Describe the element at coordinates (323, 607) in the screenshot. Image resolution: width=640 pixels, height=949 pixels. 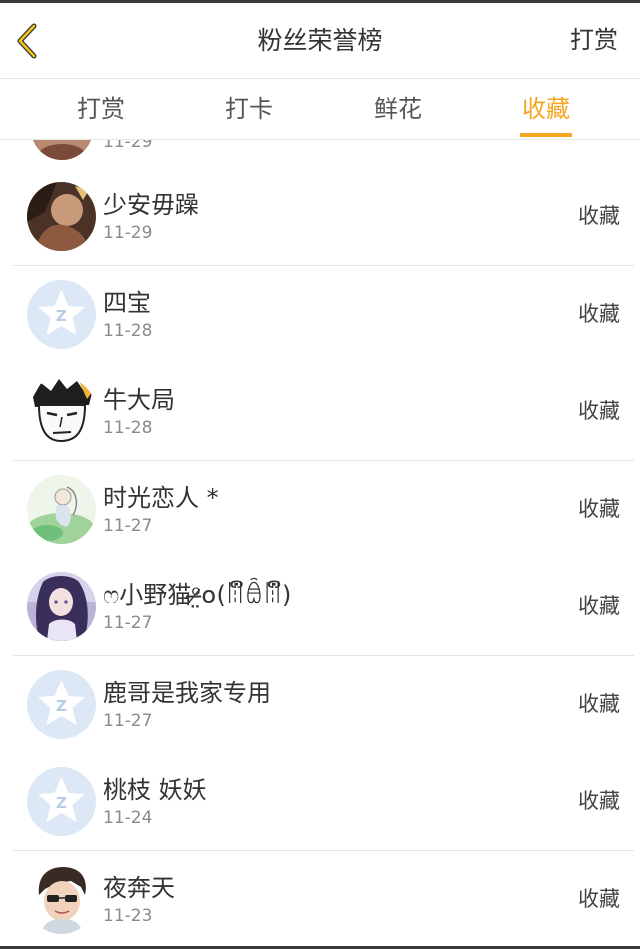
I see `list-item: ෆ小野猫ᵒ̶̷̤໐(ꈨຶꎁꈨຶ) 11-27 收藏` at that location.